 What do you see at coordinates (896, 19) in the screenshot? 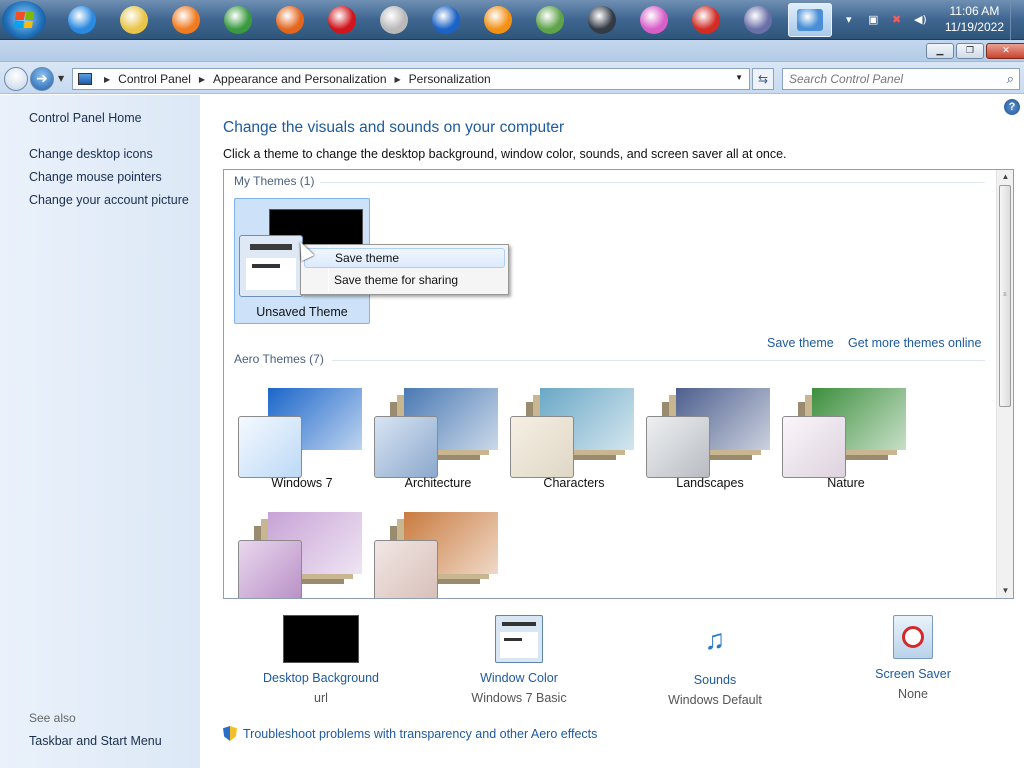
I see `action-center-icon: ✖` at bounding box center [896, 19].